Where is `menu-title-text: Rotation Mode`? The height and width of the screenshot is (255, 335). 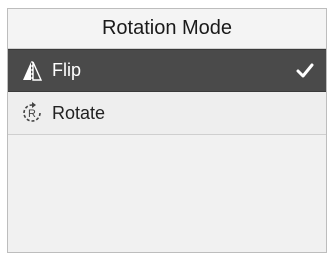 menu-title-text: Rotation Mode is located at coordinates (167, 28).